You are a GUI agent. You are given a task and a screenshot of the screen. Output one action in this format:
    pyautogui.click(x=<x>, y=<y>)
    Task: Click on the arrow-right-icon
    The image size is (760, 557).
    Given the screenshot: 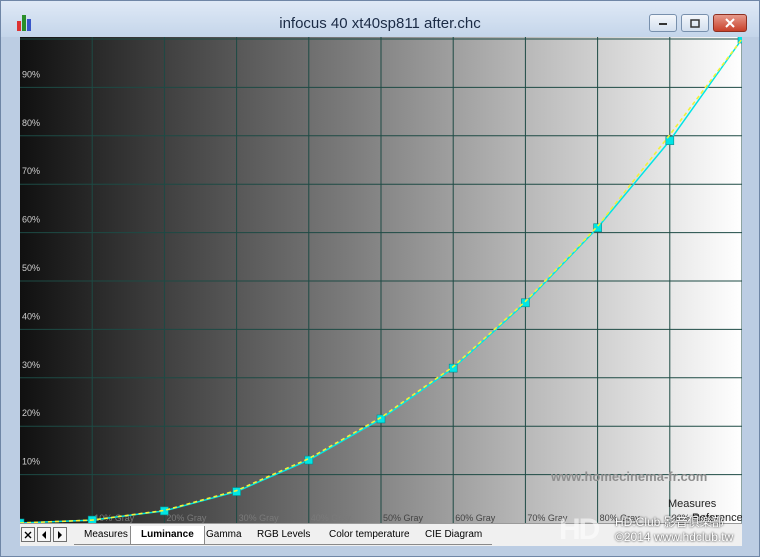 What is the action you would take?
    pyautogui.click(x=60, y=534)
    